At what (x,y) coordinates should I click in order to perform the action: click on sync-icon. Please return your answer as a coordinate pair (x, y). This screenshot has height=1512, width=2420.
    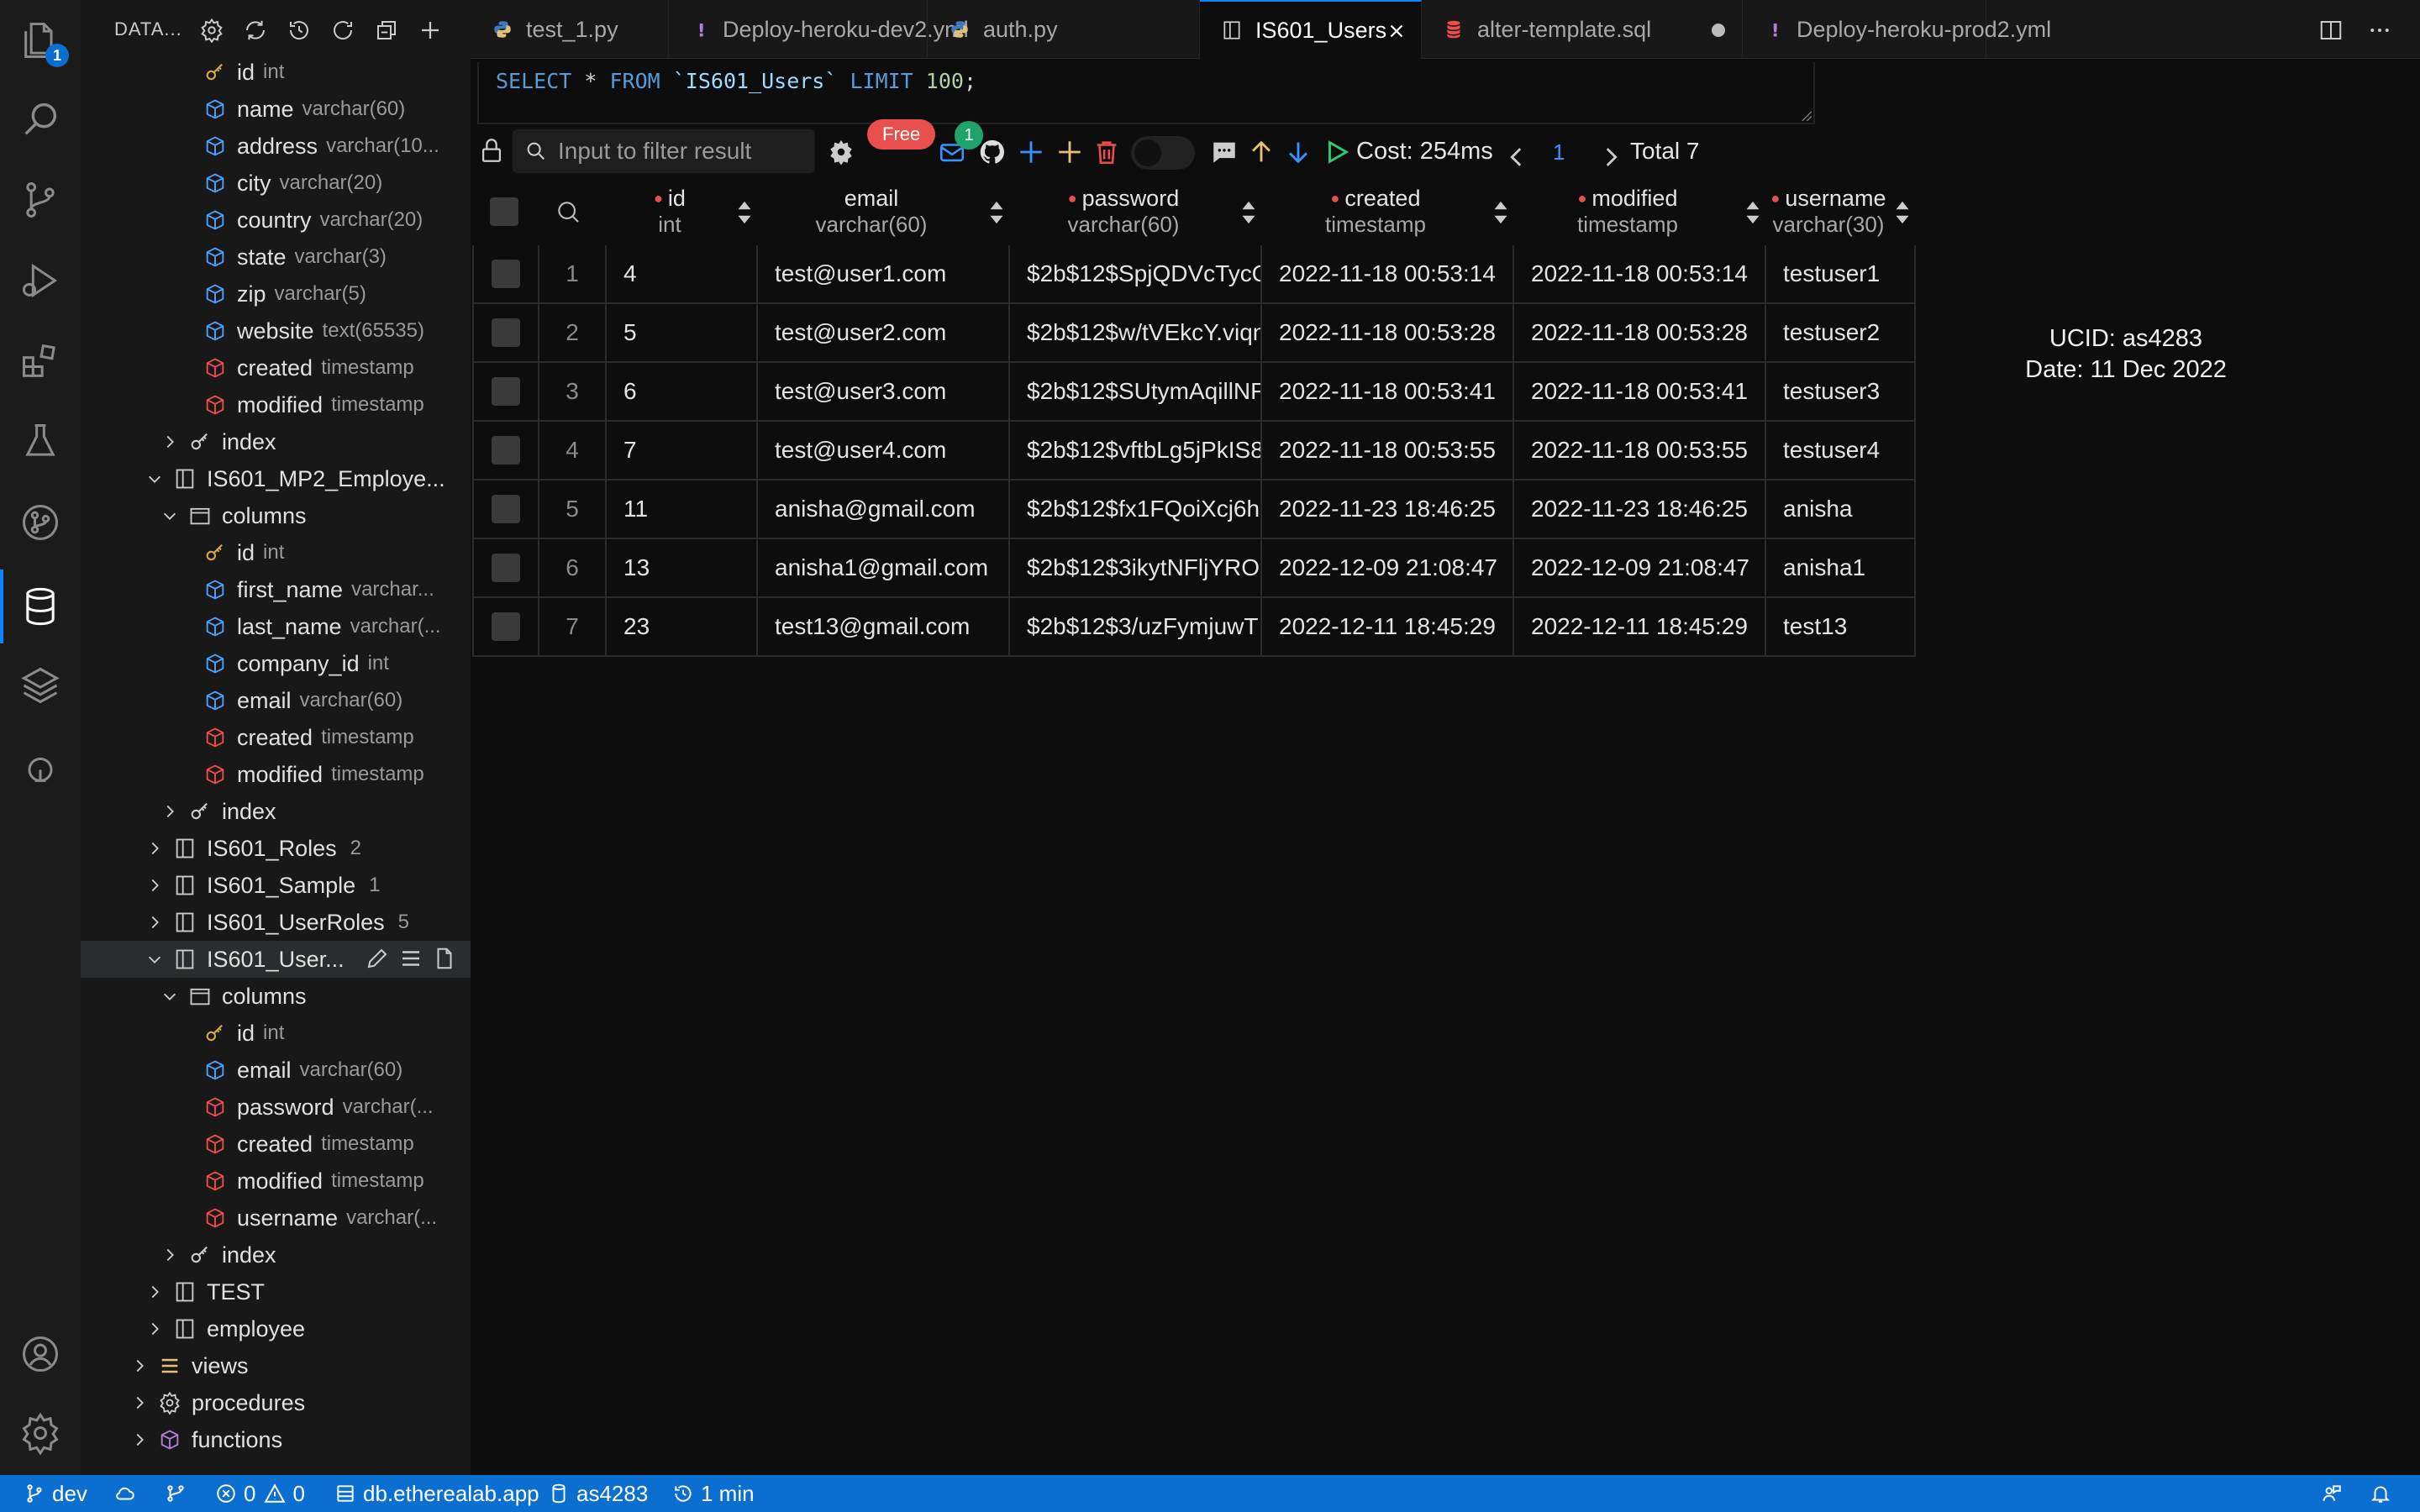
    Looking at the image, I should click on (255, 30).